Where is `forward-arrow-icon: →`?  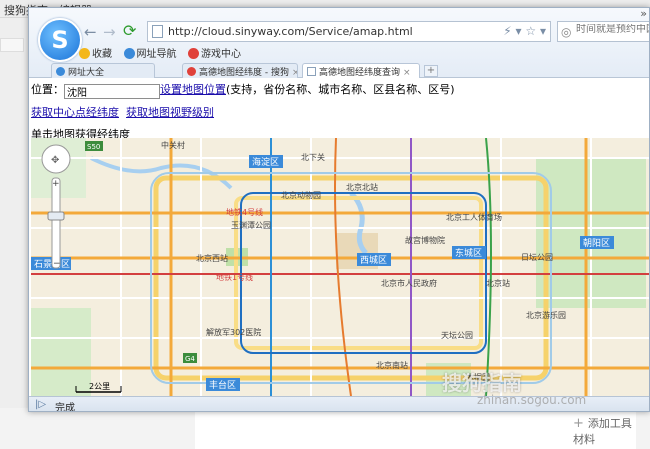 forward-arrow-icon: → is located at coordinates (109, 32).